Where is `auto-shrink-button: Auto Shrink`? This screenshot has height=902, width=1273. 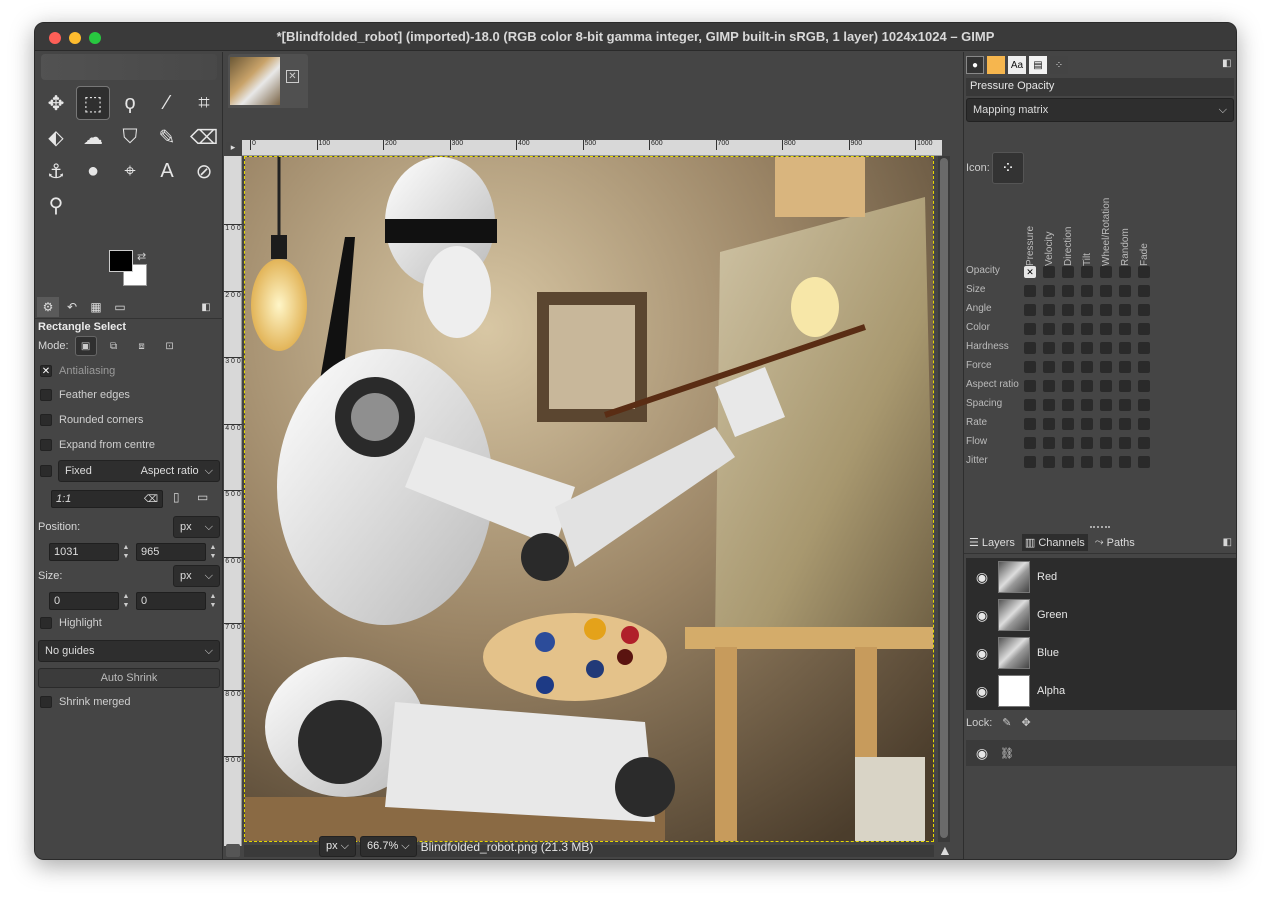 auto-shrink-button: Auto Shrink is located at coordinates (129, 678).